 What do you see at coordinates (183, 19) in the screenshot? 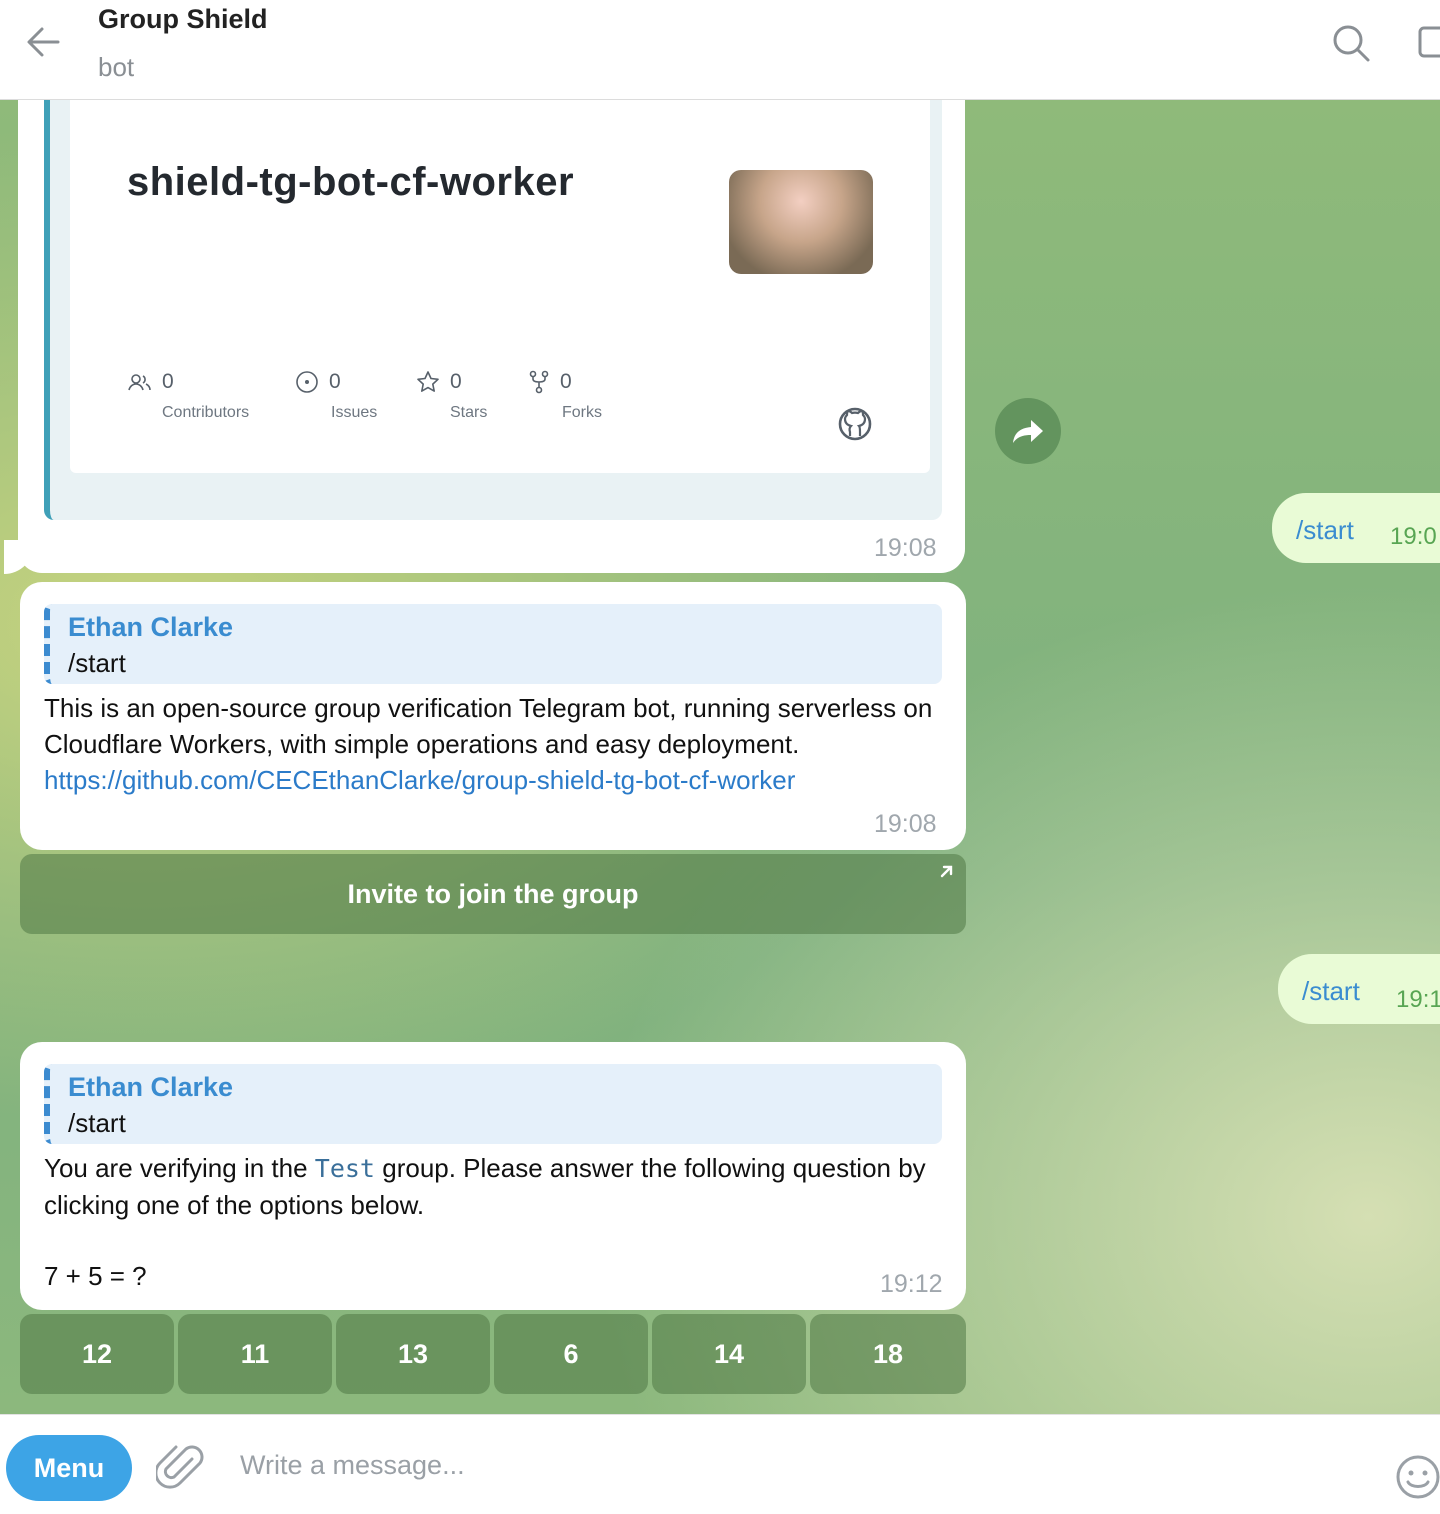
I see `chat-title: Group Shield` at bounding box center [183, 19].